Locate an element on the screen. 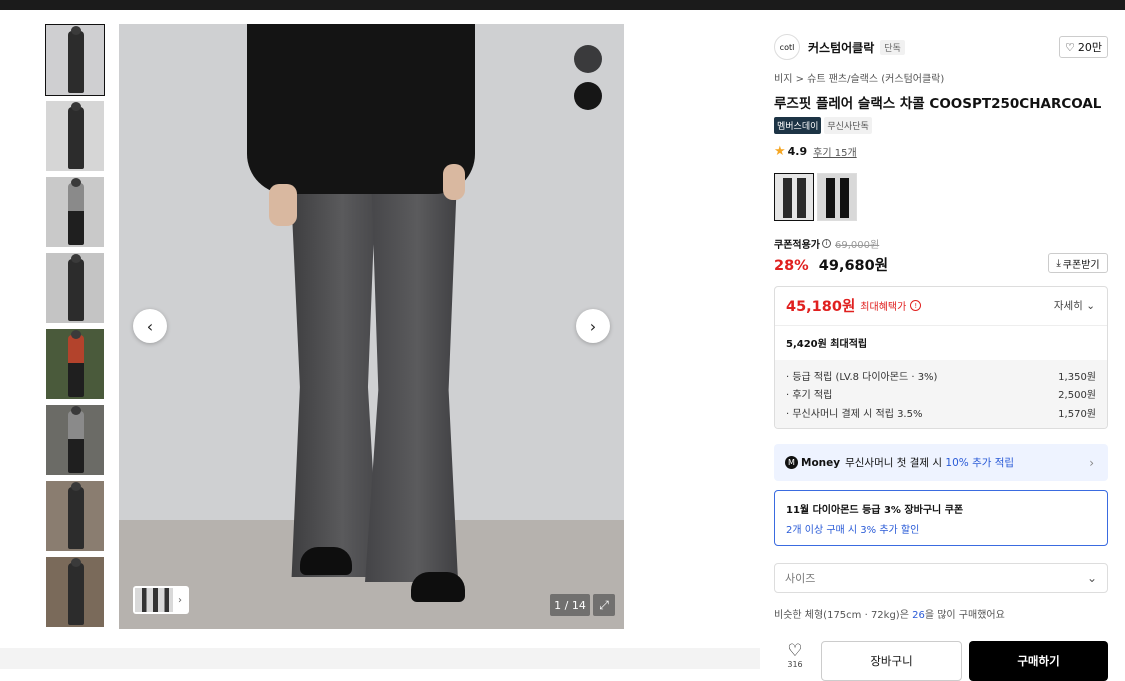  get-coupon-button: ⤓ 쿠폰받기 is located at coordinates (1078, 263).